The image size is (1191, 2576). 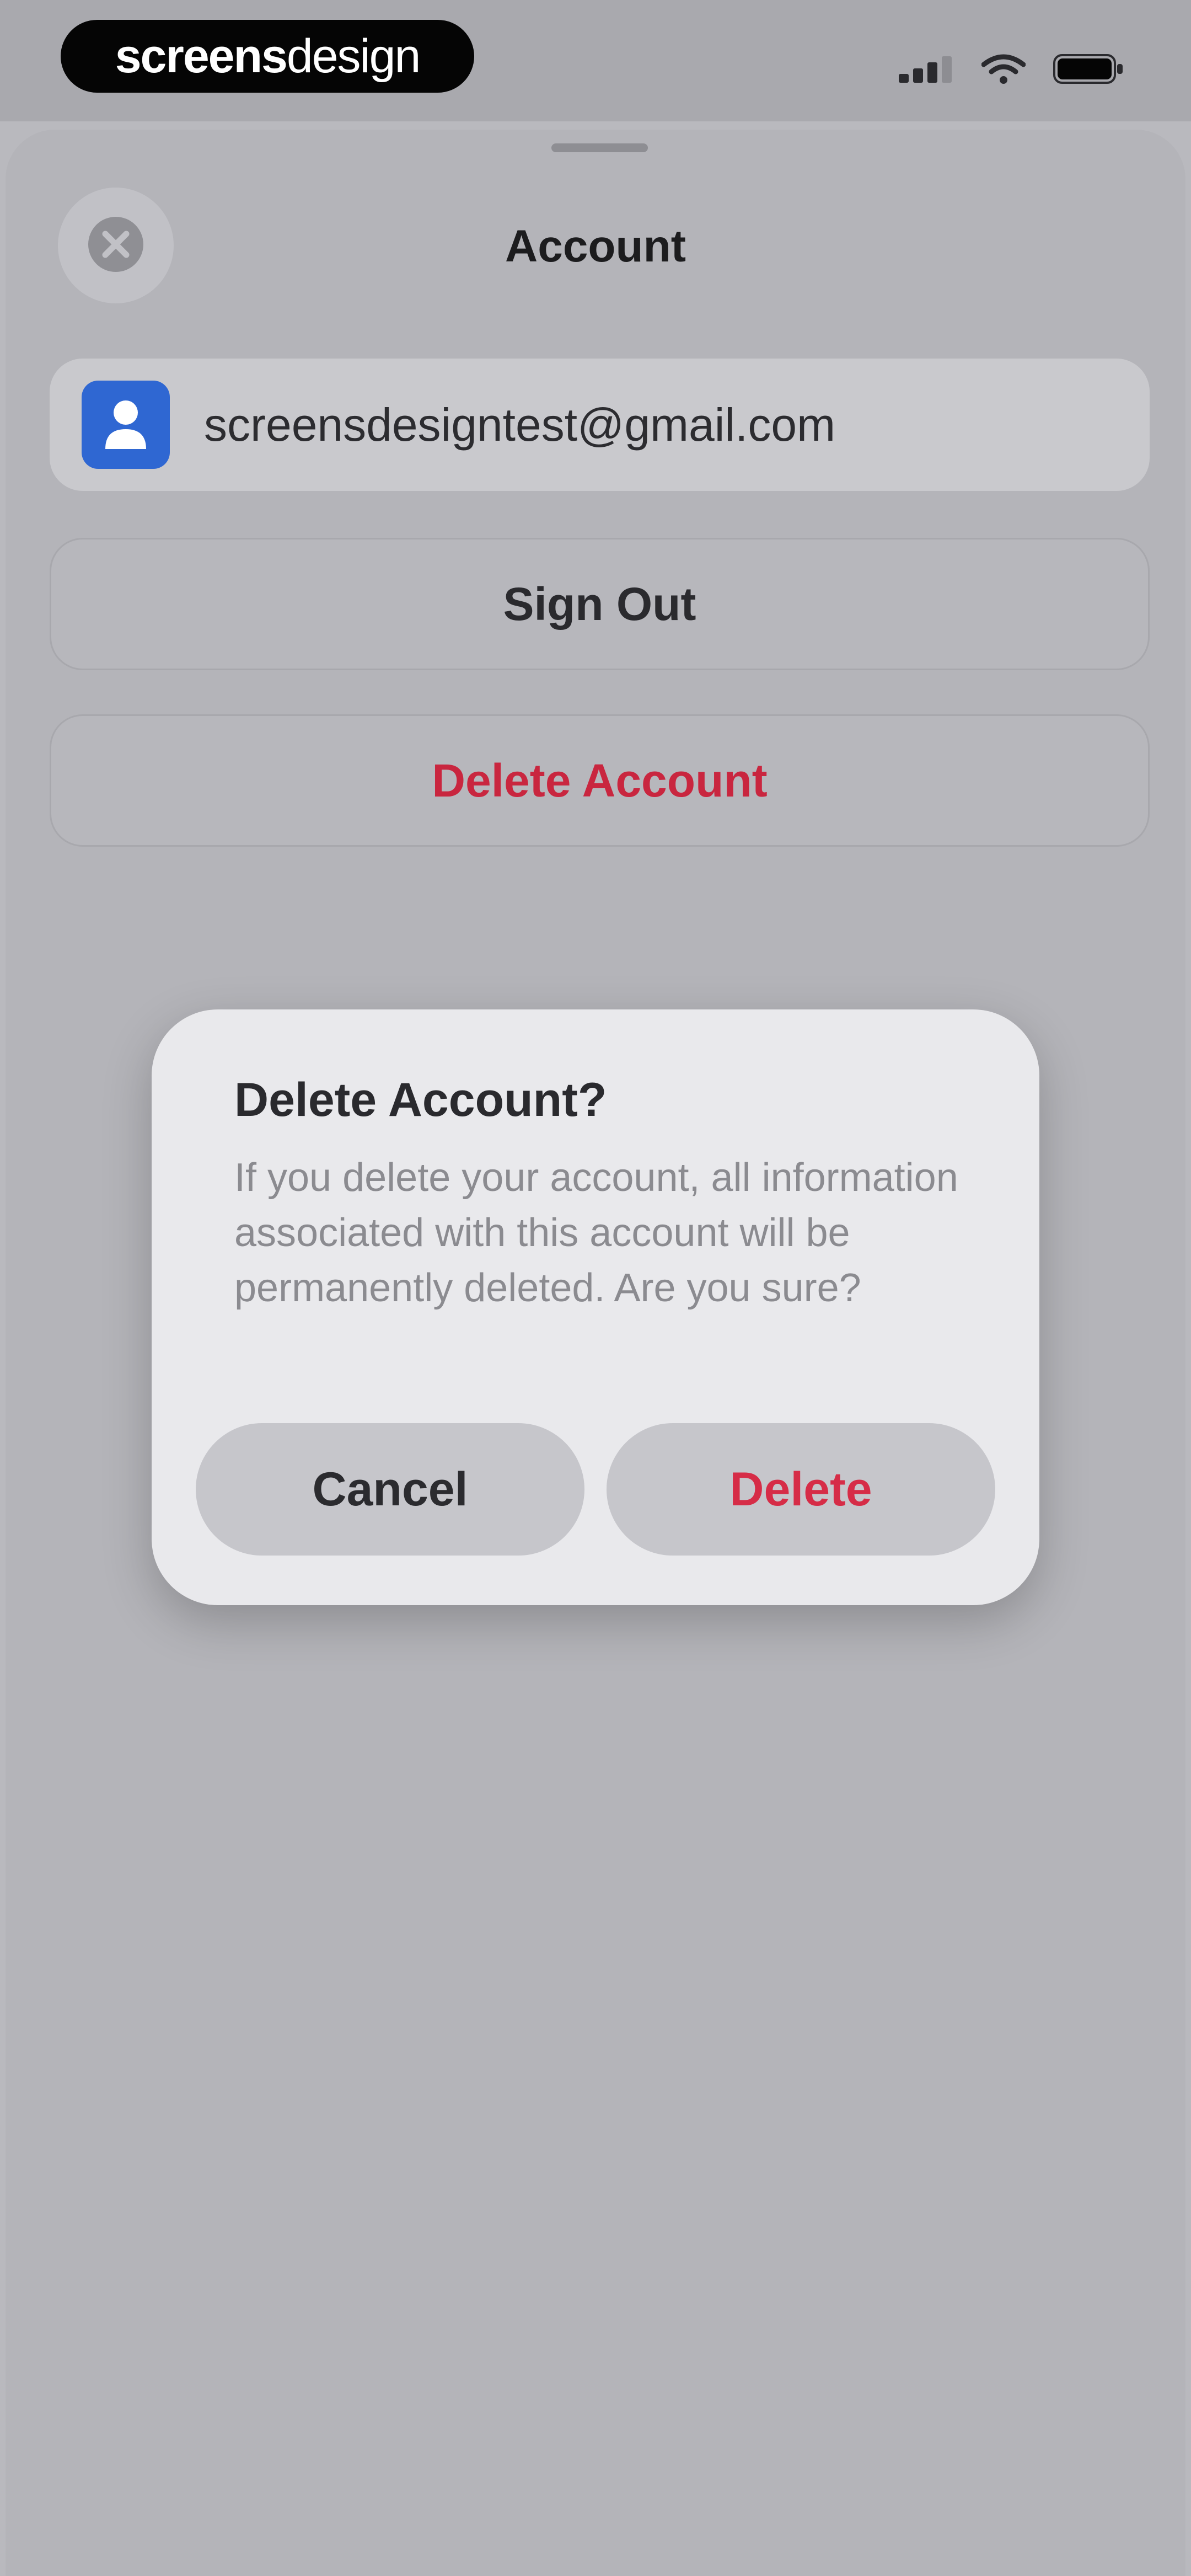 I want to click on person-icon, so click(x=126, y=425).